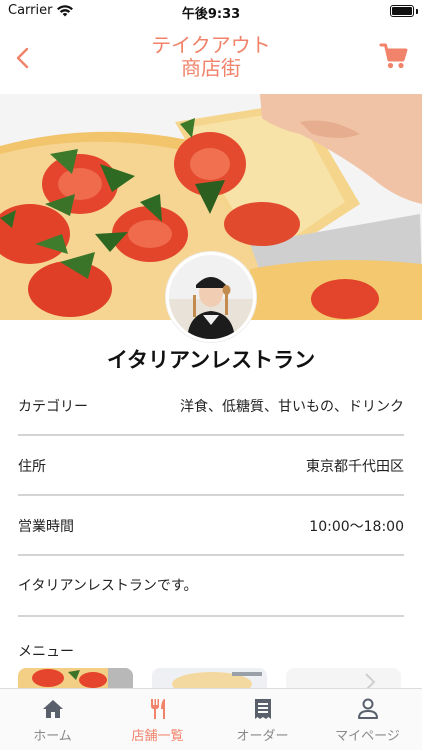 Image resolution: width=422 pixels, height=750 pixels. I want to click on menu-carousel, so click(220, 679).